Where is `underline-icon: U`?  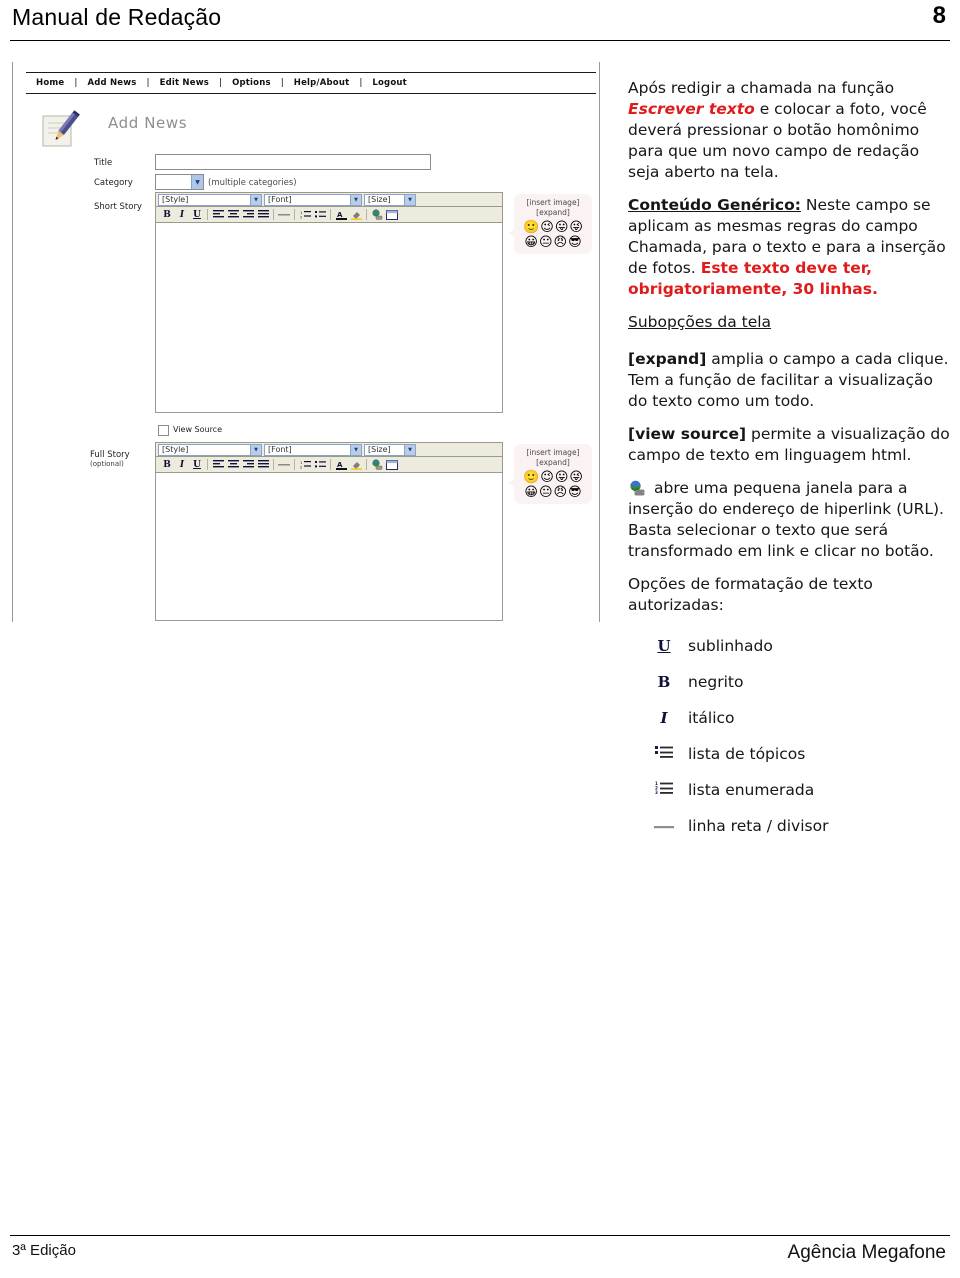
underline-icon: U is located at coordinates (664, 645).